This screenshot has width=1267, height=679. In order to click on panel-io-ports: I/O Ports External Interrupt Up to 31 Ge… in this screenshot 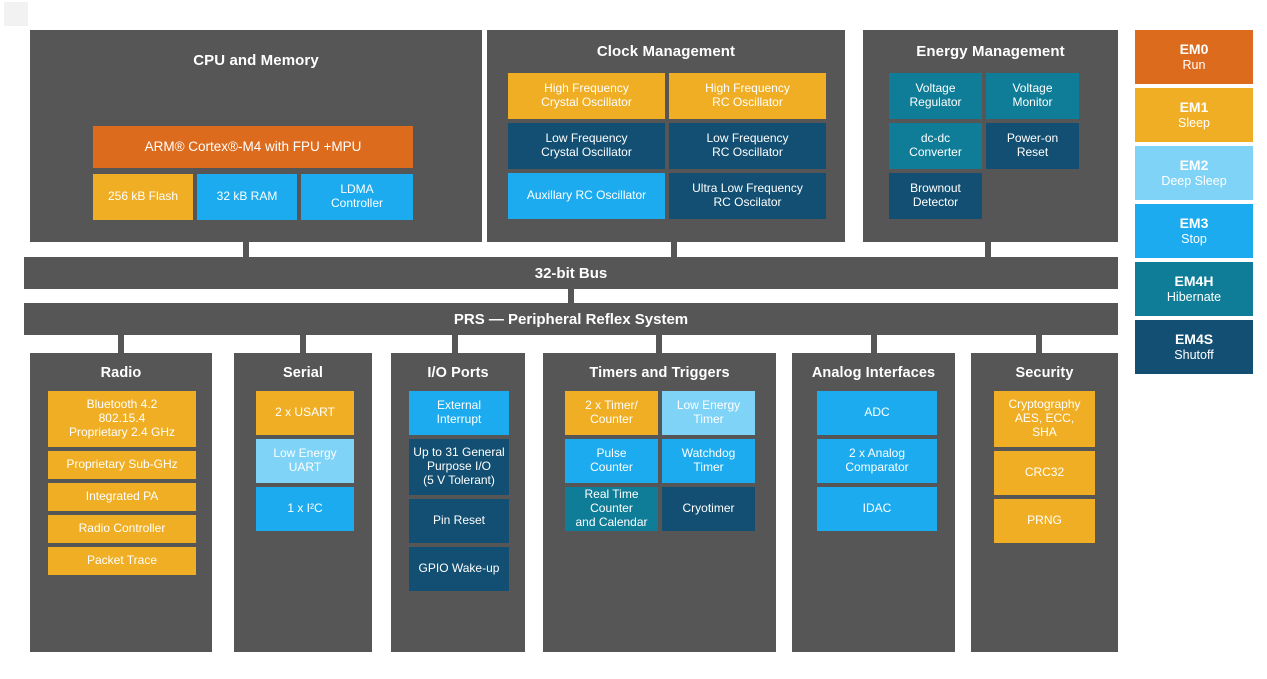, I will do `click(458, 502)`.